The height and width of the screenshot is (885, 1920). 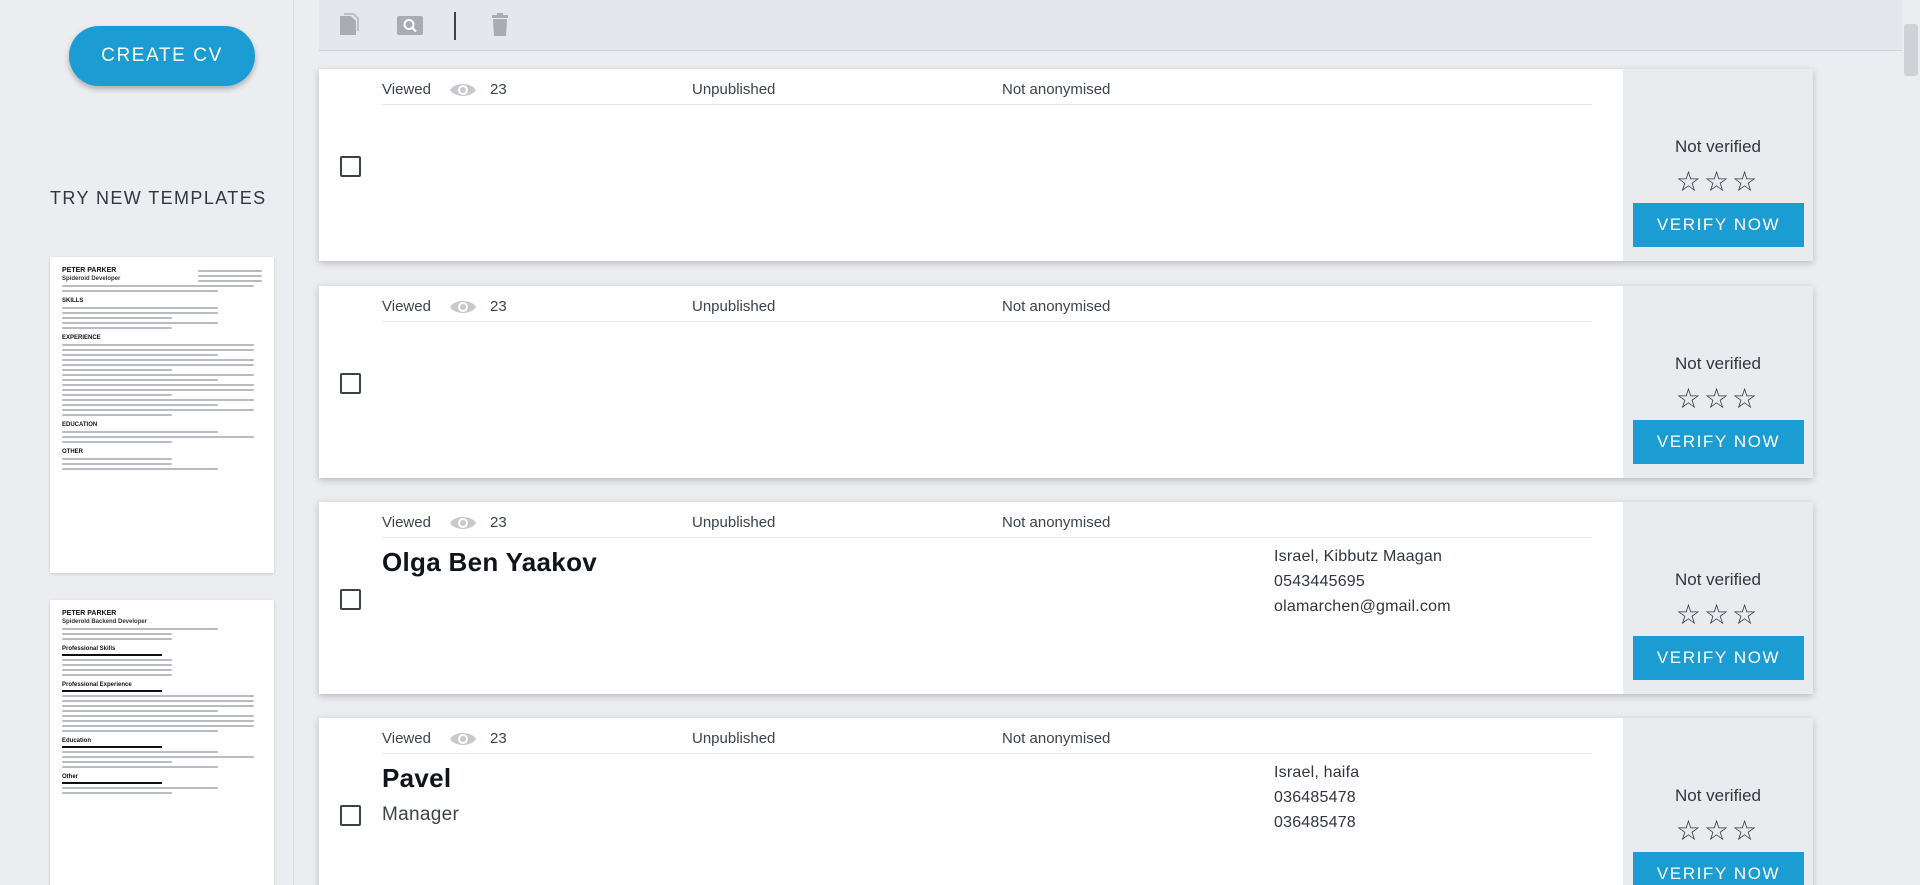 What do you see at coordinates (72, 452) in the screenshot?
I see `template-section-heading: OTHER` at bounding box center [72, 452].